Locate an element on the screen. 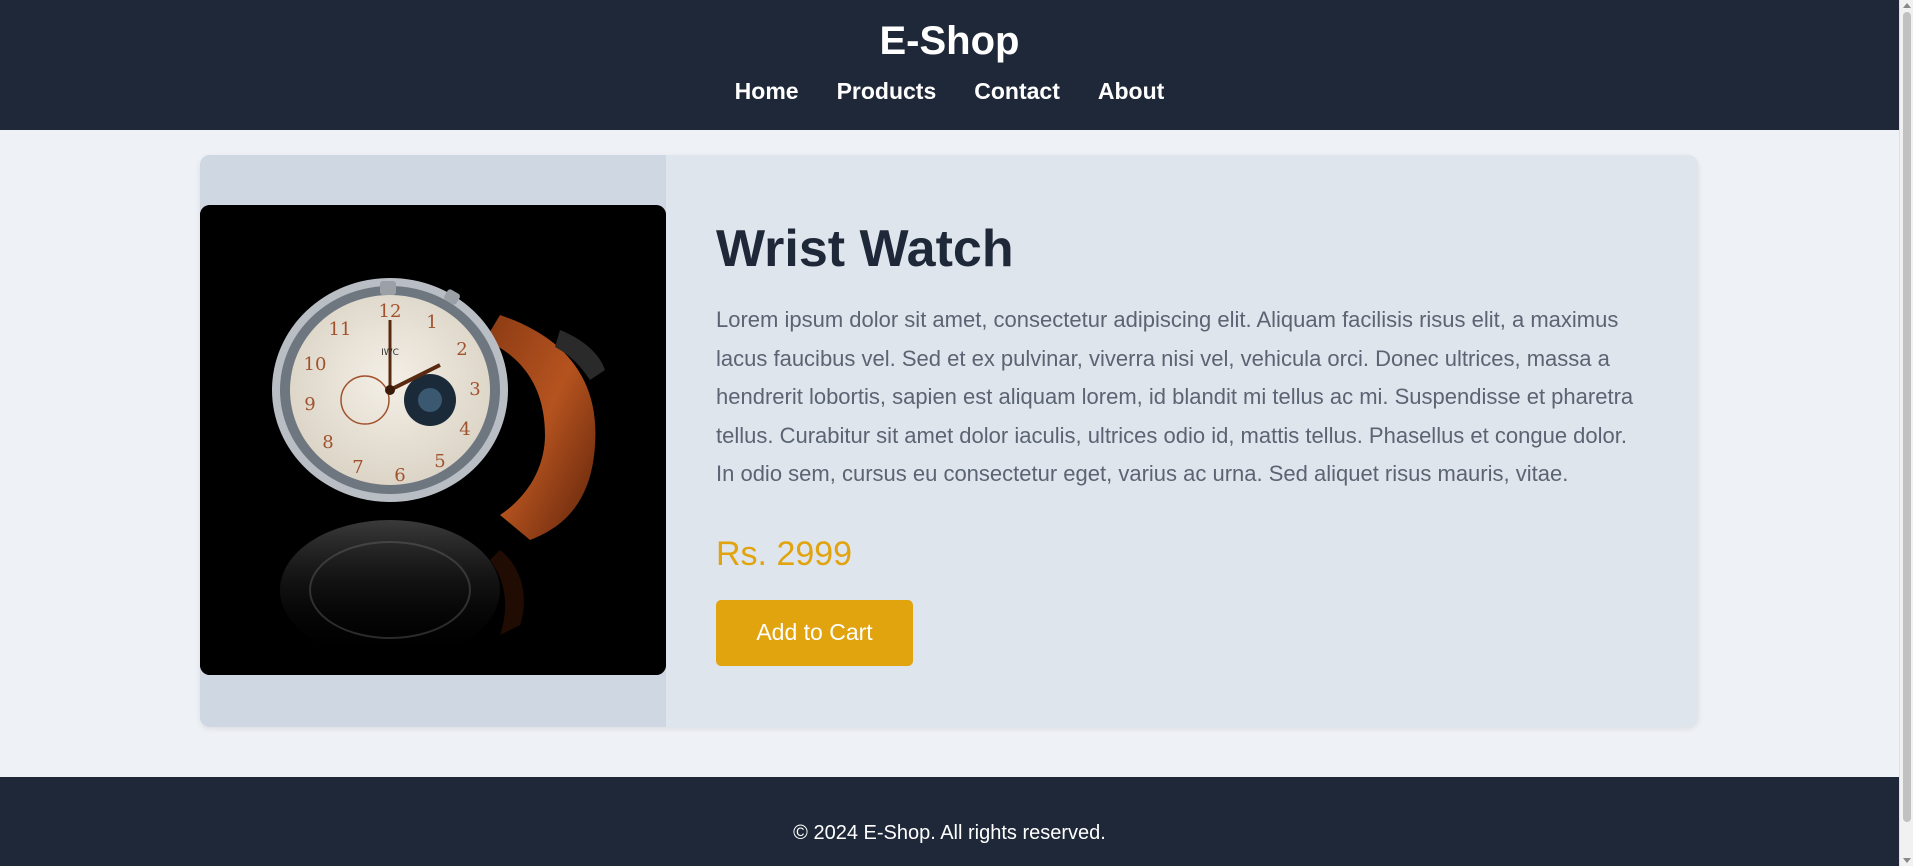  nav-about-link: About is located at coordinates (1131, 91).